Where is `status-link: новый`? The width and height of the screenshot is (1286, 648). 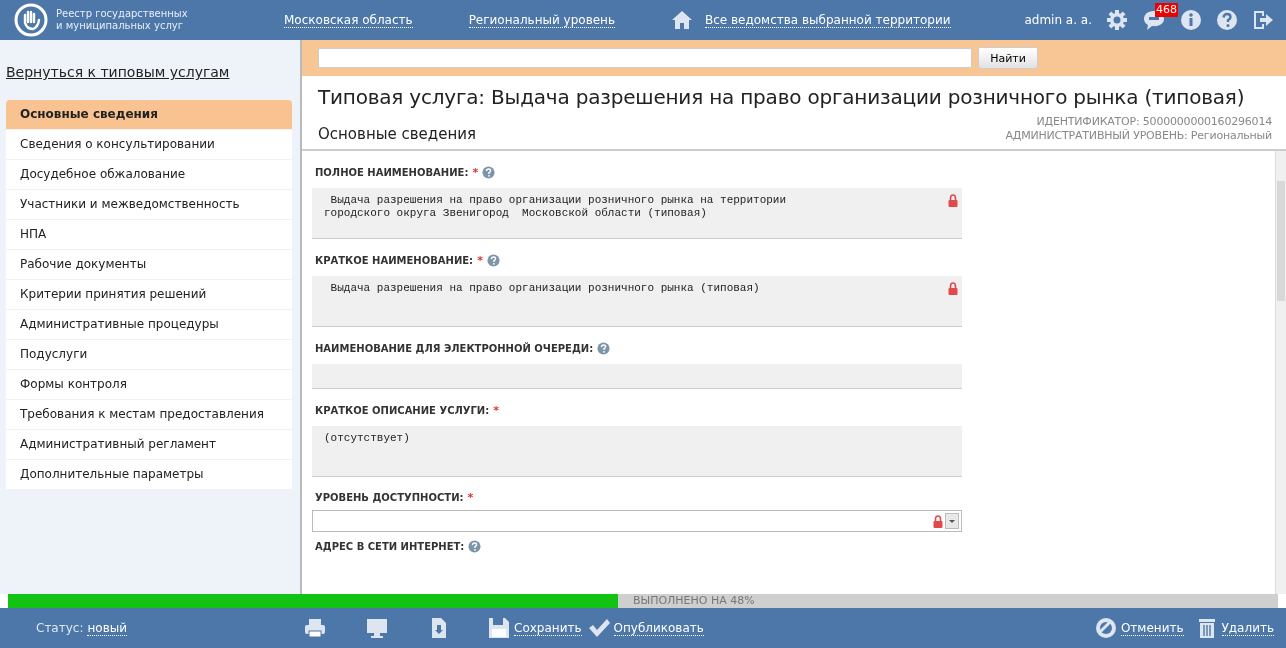
status-link: новый is located at coordinates (107, 628).